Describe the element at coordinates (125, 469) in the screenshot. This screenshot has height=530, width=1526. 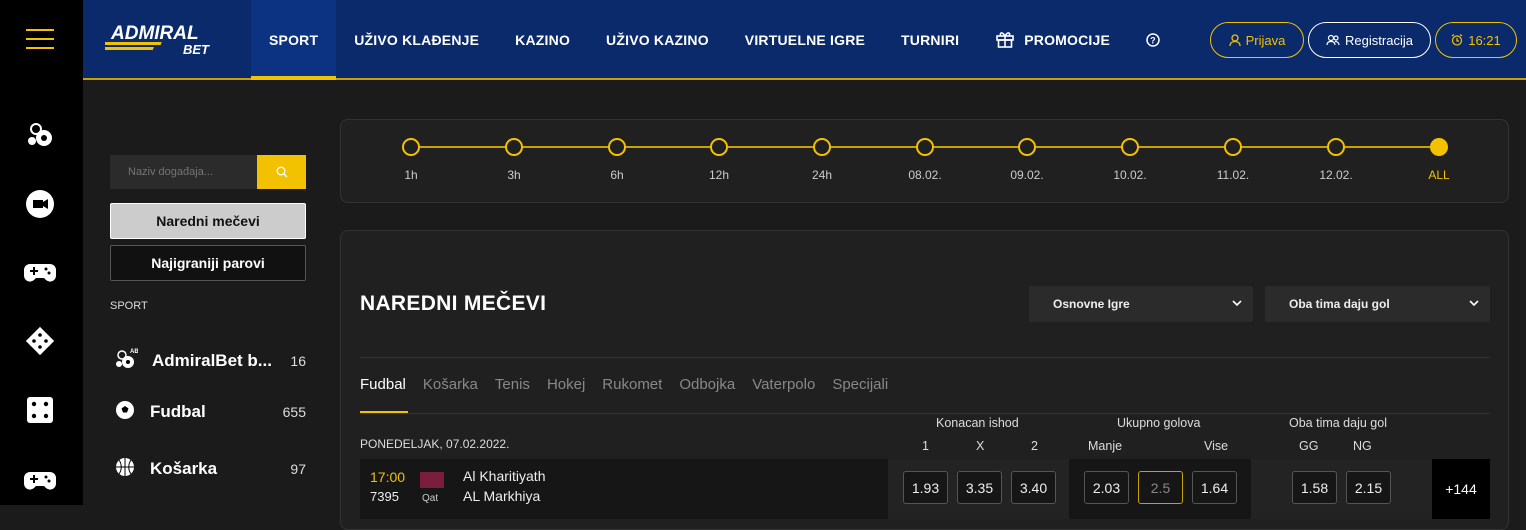
I see `basketball-icon` at that location.